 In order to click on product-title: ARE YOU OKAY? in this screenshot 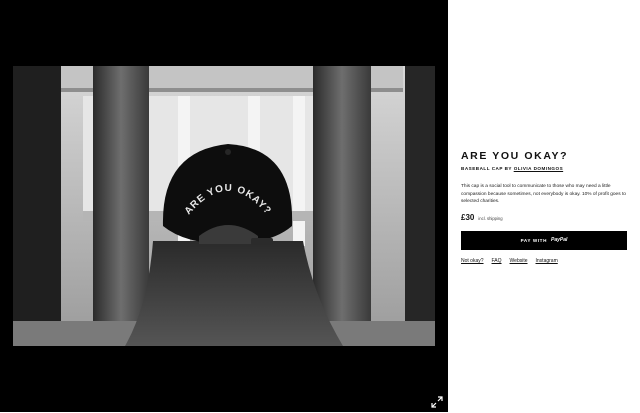, I will do `click(515, 156)`.